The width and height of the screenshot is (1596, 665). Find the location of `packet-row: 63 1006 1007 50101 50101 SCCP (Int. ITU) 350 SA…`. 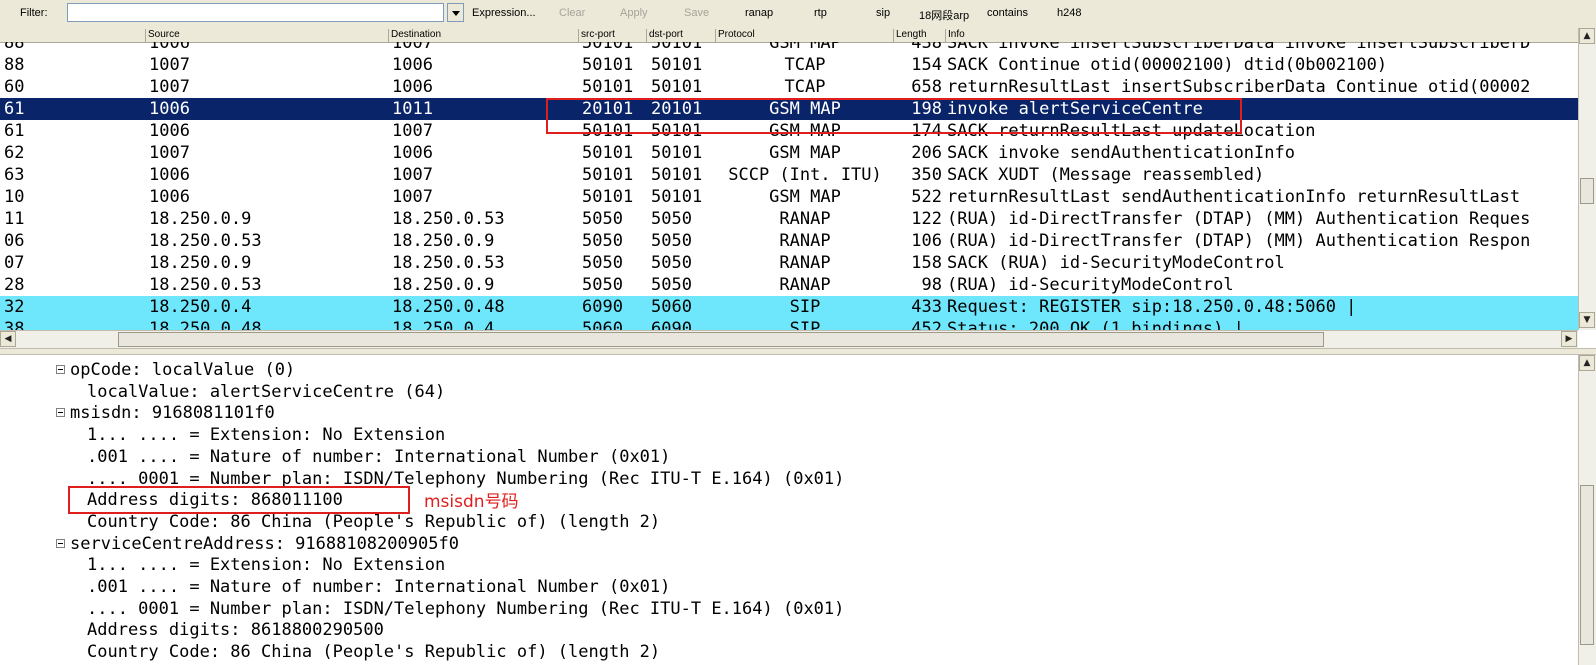

packet-row: 63 1006 1007 50101 50101 SCCP (Int. ITU) 350 SA… is located at coordinates (789, 175).